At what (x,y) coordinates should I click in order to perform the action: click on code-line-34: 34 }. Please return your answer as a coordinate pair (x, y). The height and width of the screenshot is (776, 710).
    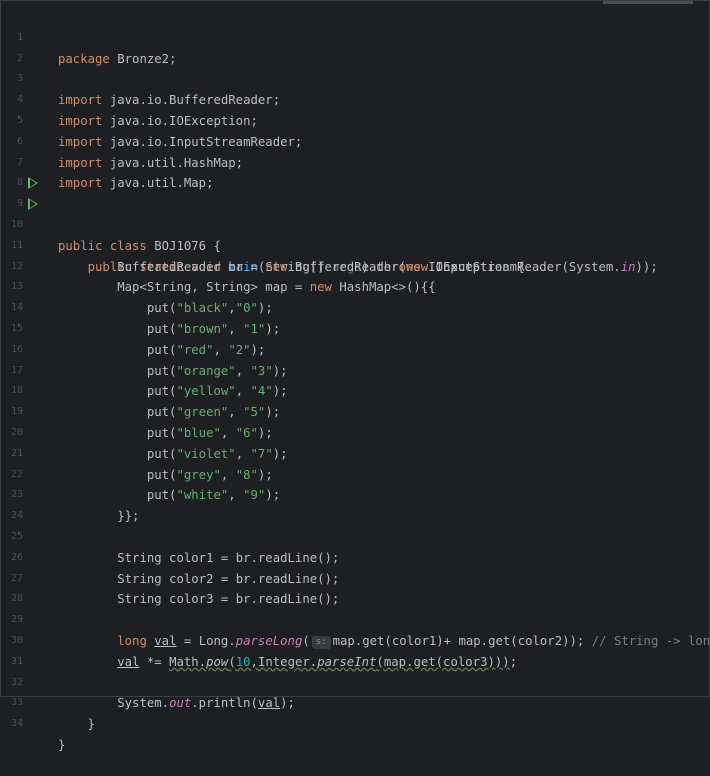
    Looking at the image, I should click on (351, 722).